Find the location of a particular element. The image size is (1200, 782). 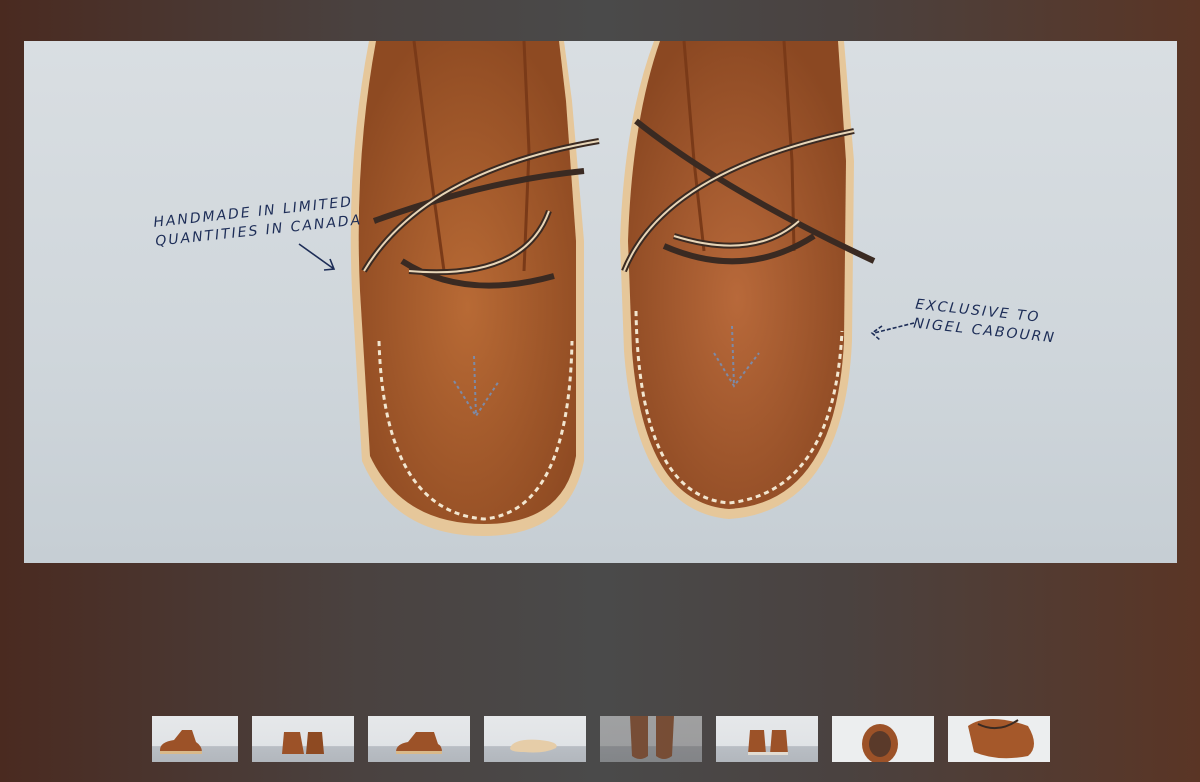

thumb-side-view is located at coordinates (195, 739).